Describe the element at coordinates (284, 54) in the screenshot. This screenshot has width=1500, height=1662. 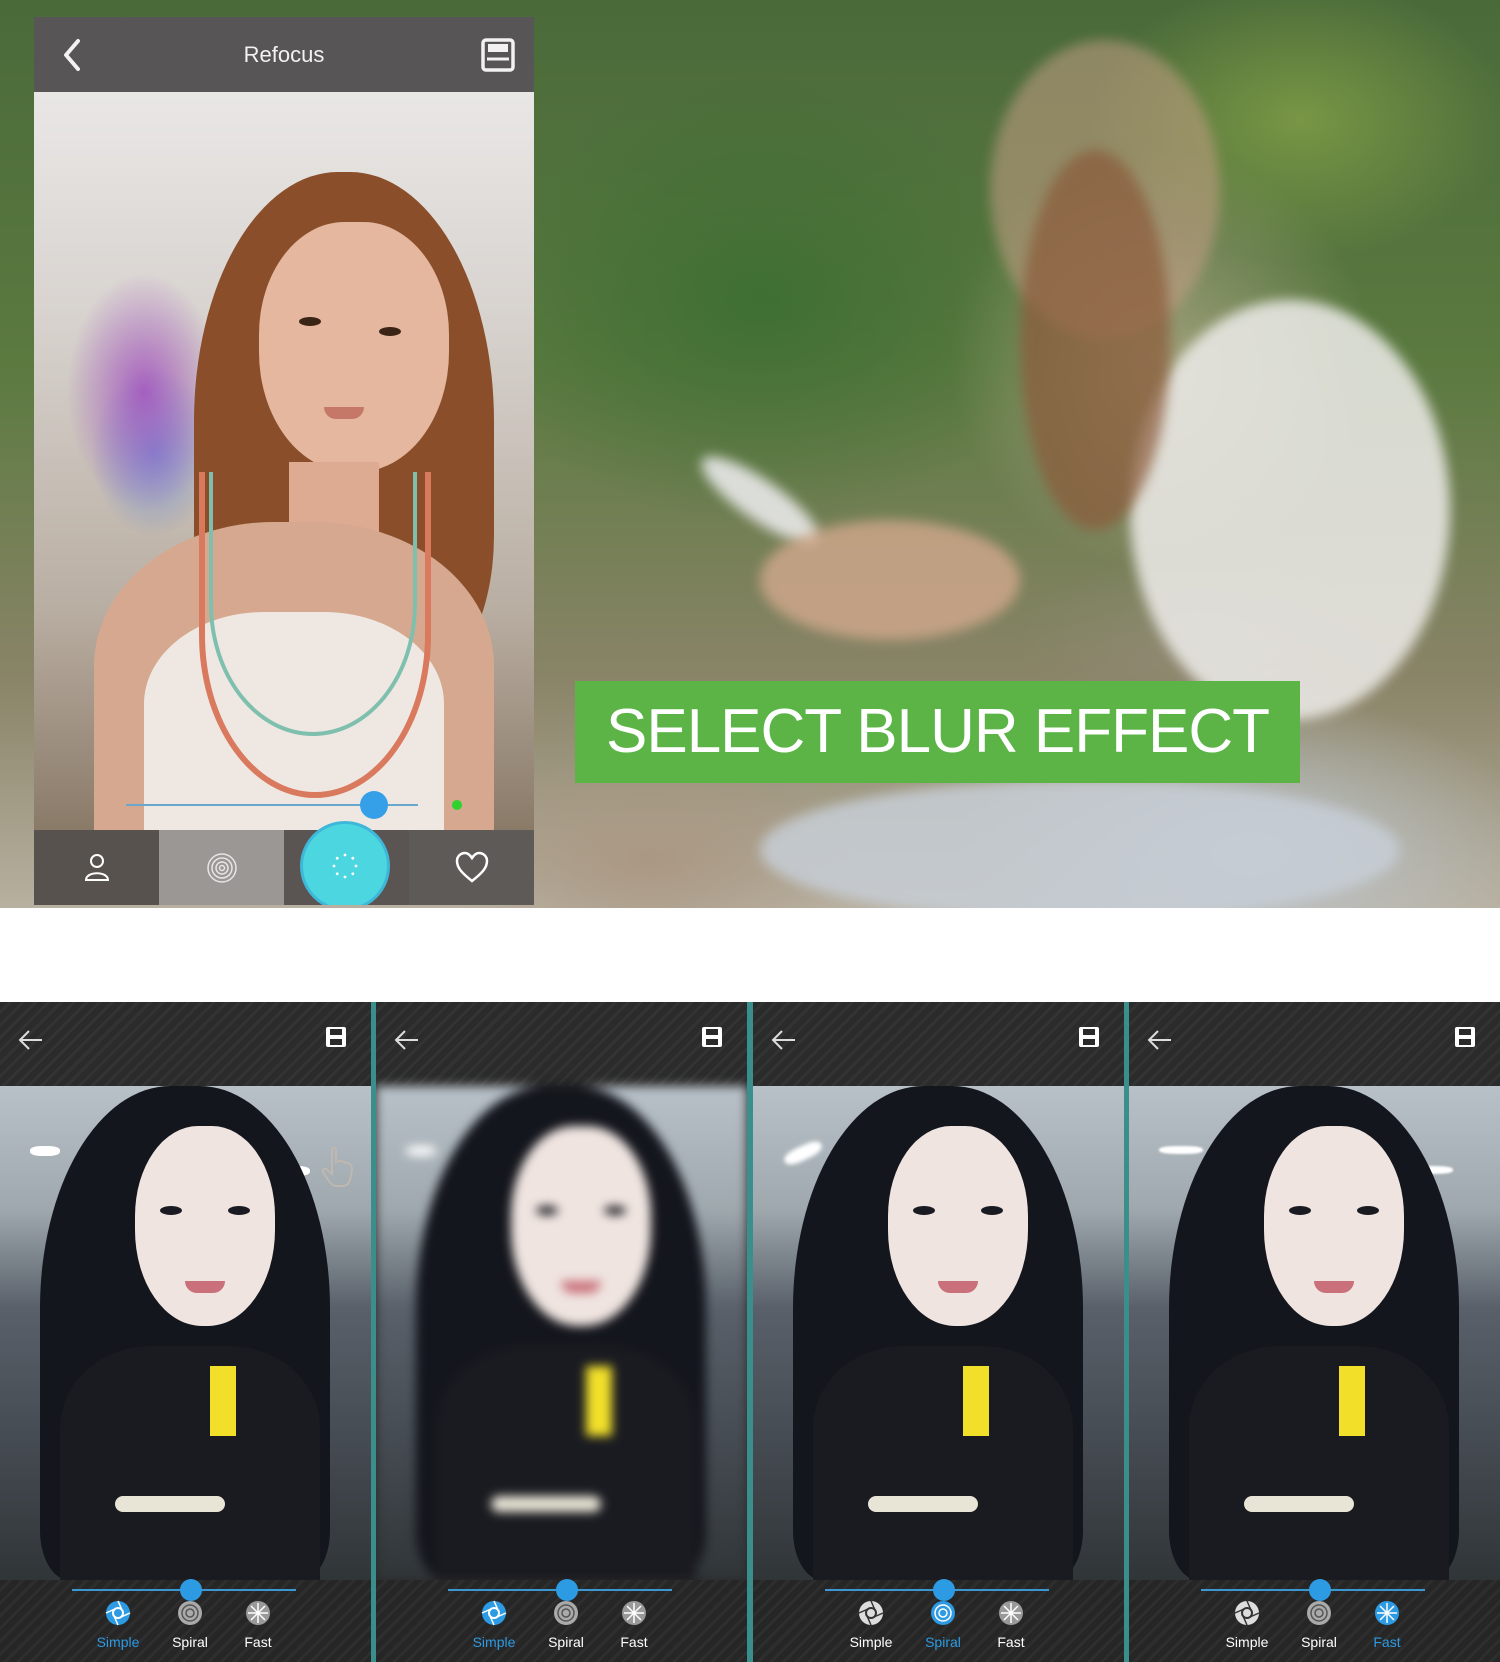
I see `phone-title: Refocus` at that location.